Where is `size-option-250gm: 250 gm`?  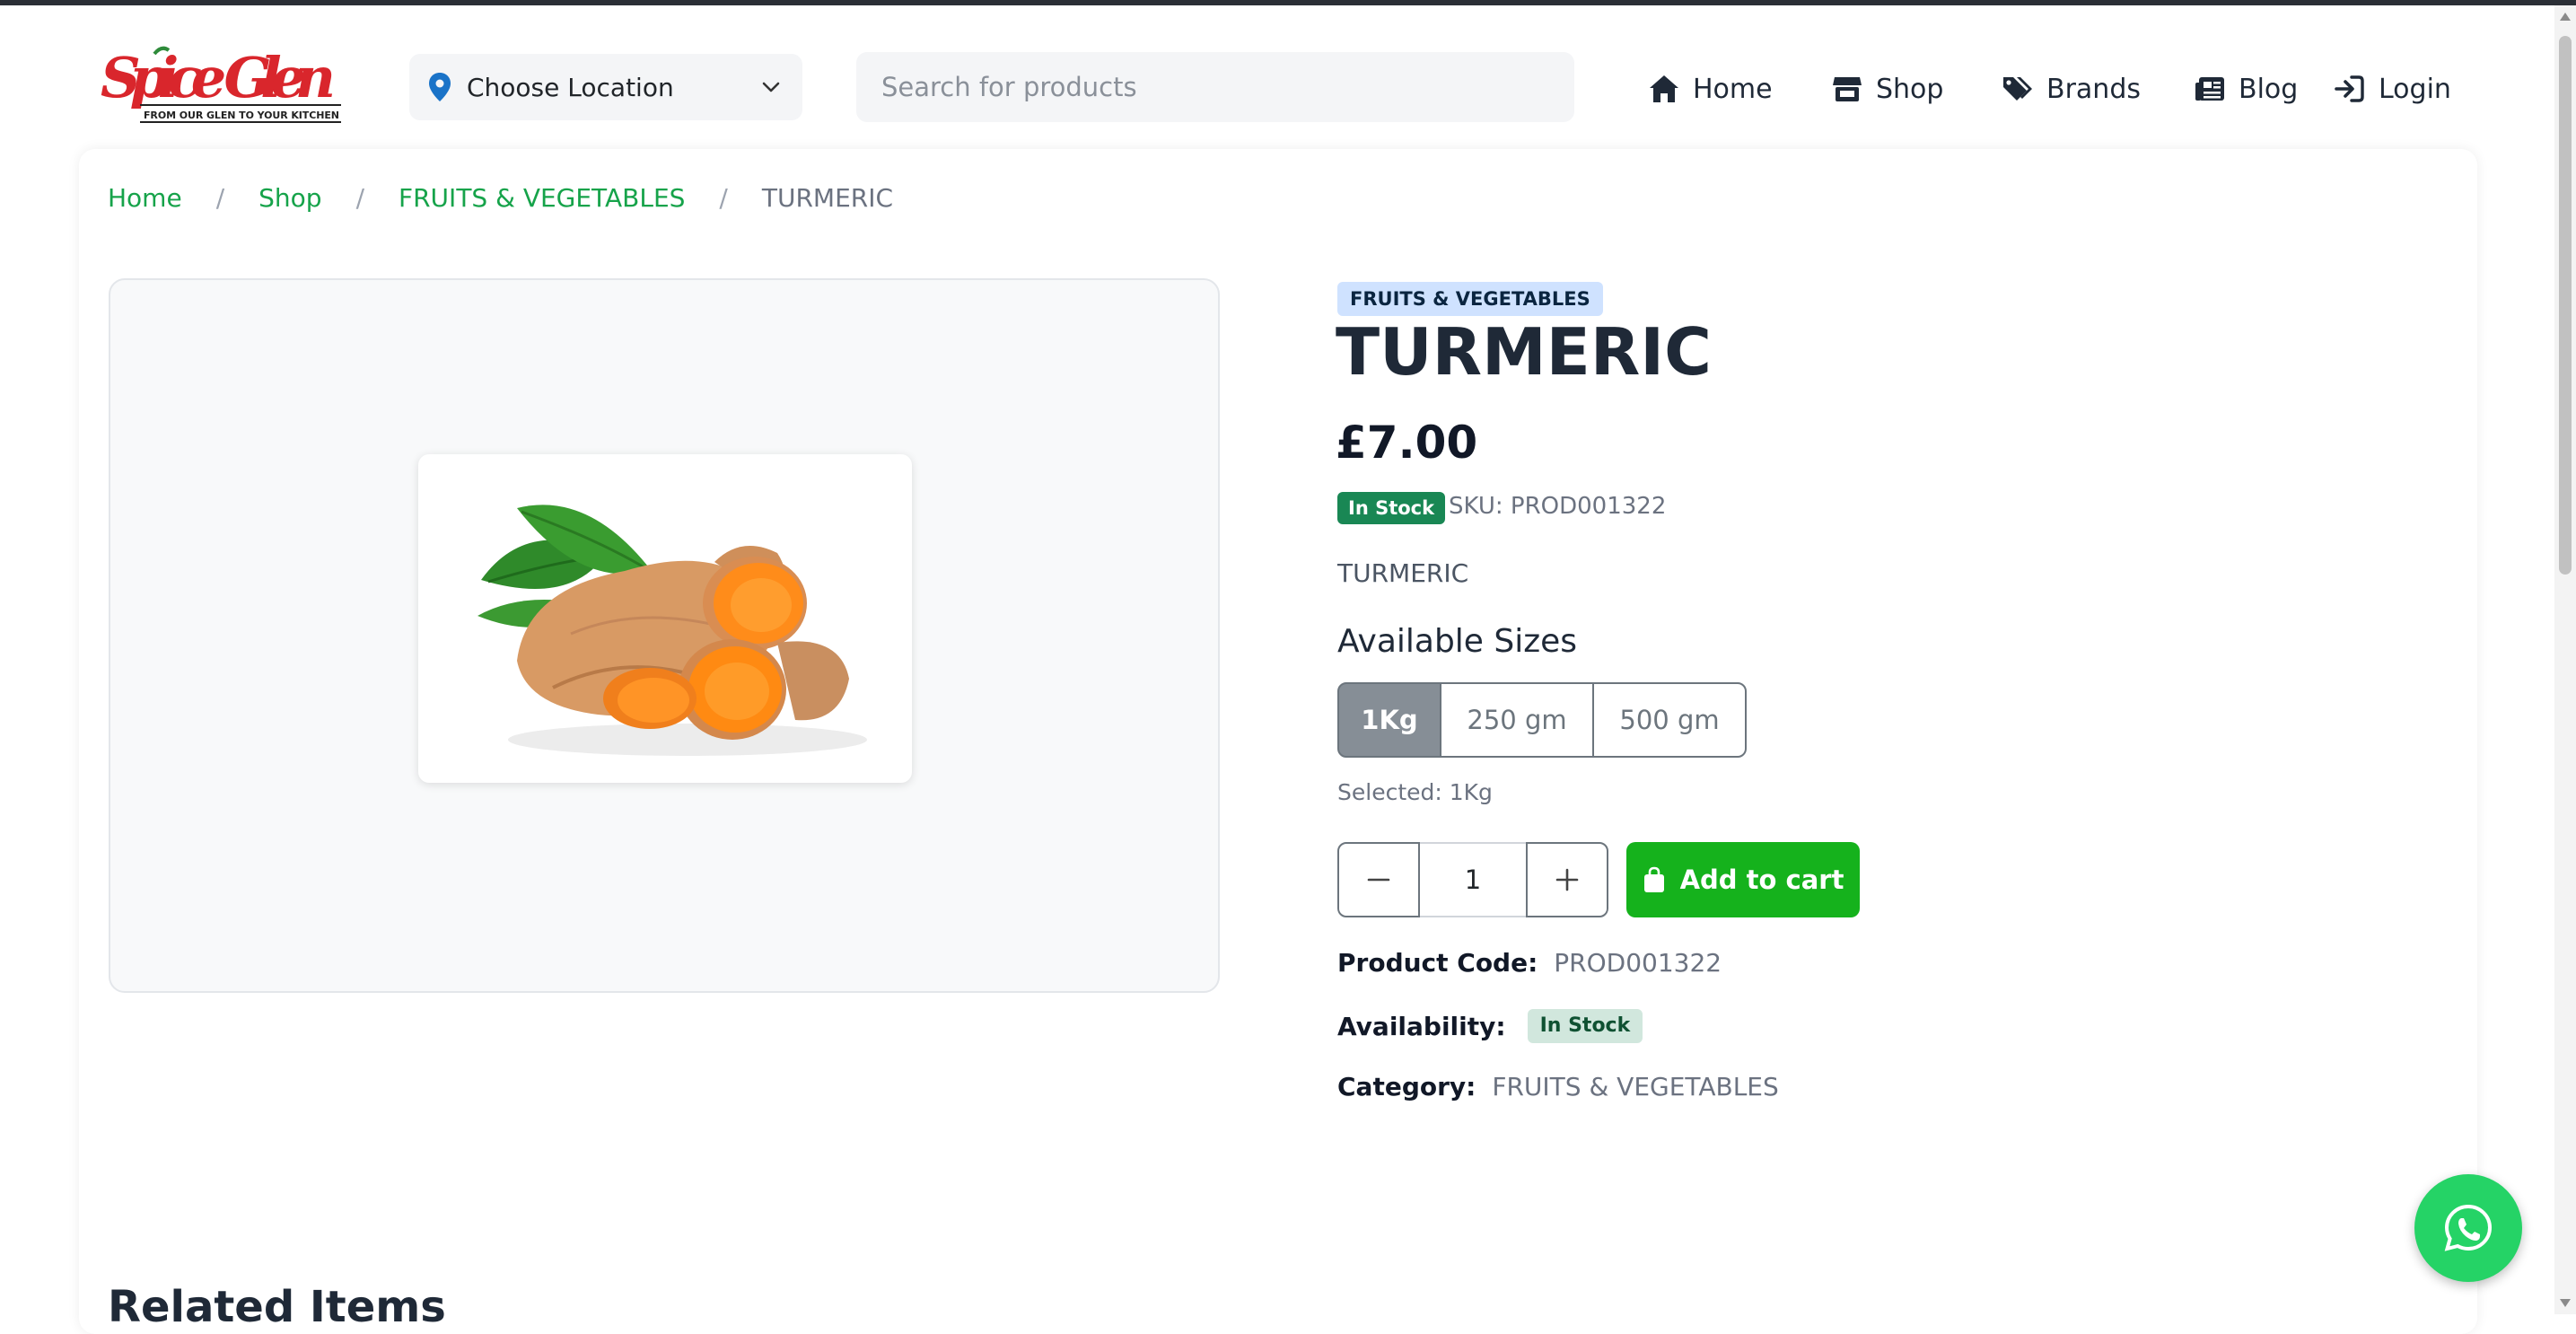
size-option-250gm: 250 gm is located at coordinates (1517, 720).